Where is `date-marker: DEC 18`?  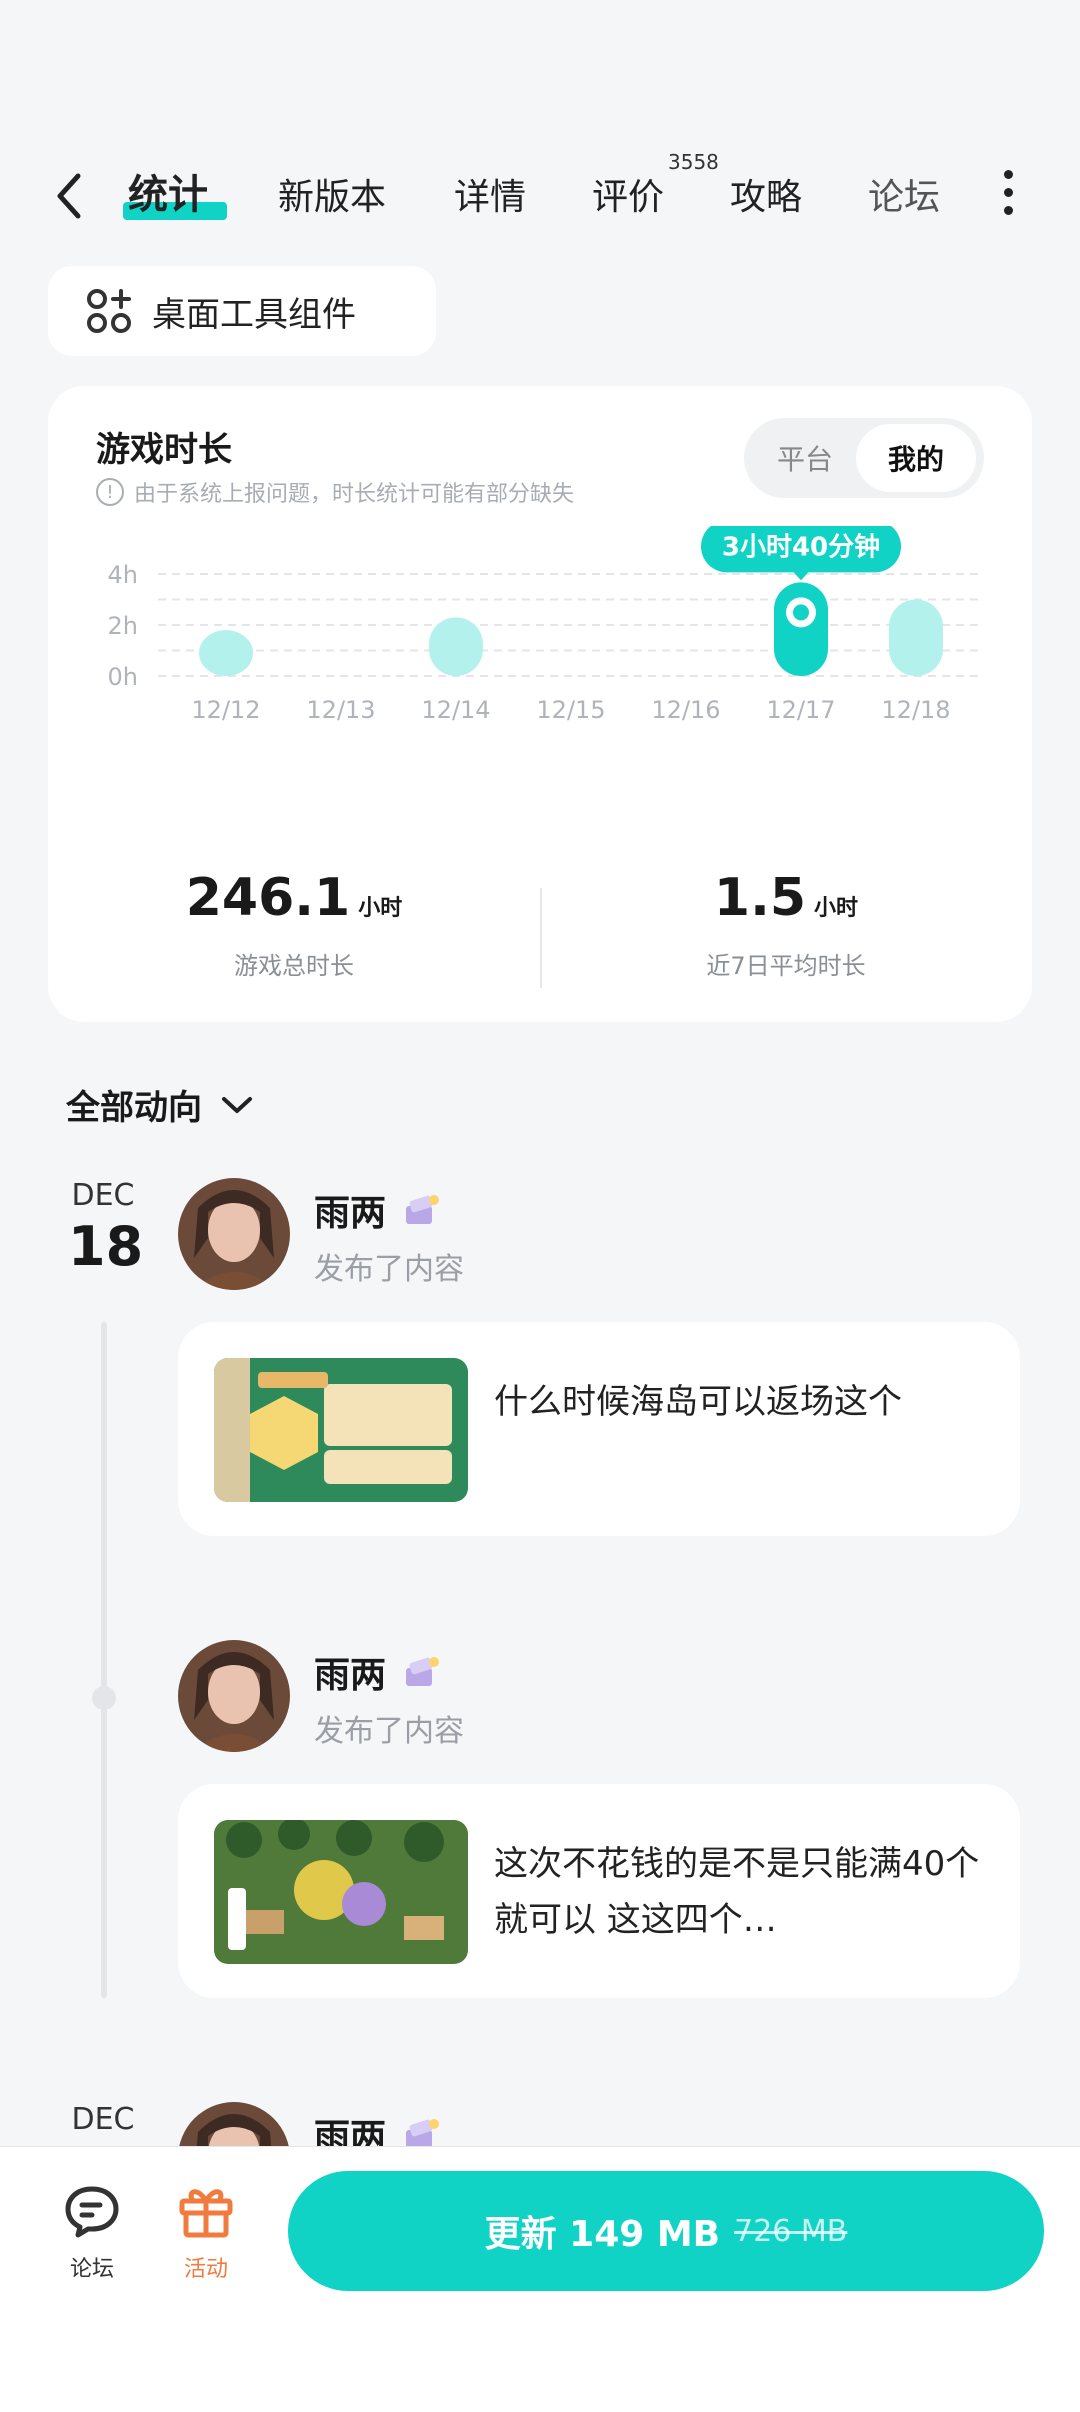
date-marker: DEC 18 is located at coordinates (106, 1228).